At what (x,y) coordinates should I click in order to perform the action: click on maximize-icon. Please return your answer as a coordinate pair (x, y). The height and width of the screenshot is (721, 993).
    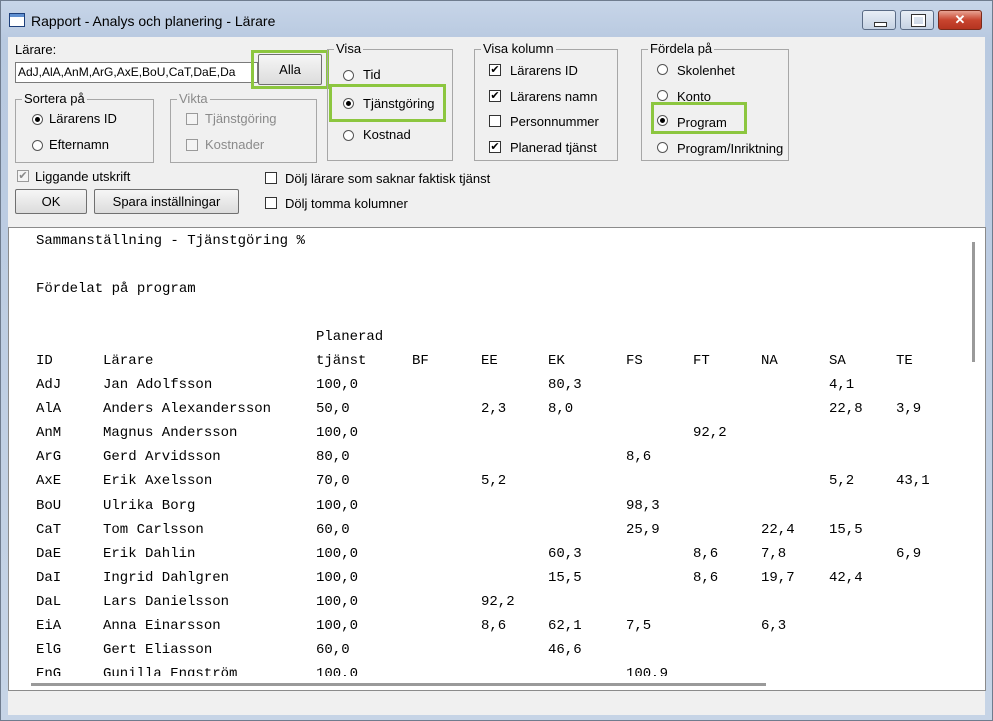
    Looking at the image, I should click on (917, 20).